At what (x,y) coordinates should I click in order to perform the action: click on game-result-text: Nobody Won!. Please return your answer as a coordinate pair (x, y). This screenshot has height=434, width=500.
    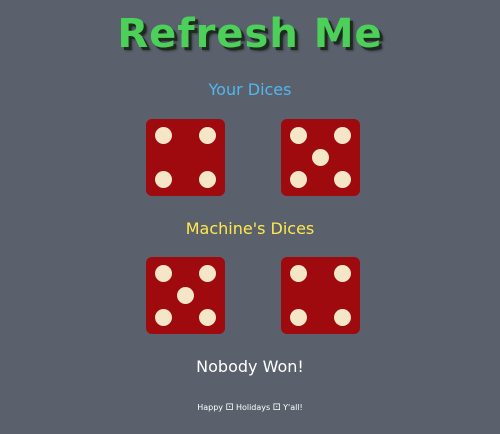
    Looking at the image, I should click on (250, 366).